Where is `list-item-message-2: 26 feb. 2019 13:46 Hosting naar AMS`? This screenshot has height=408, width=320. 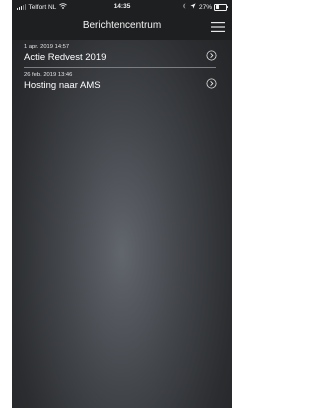 list-item-message-2: 26 feb. 2019 13:46 Hosting naar AMS is located at coordinates (122, 82).